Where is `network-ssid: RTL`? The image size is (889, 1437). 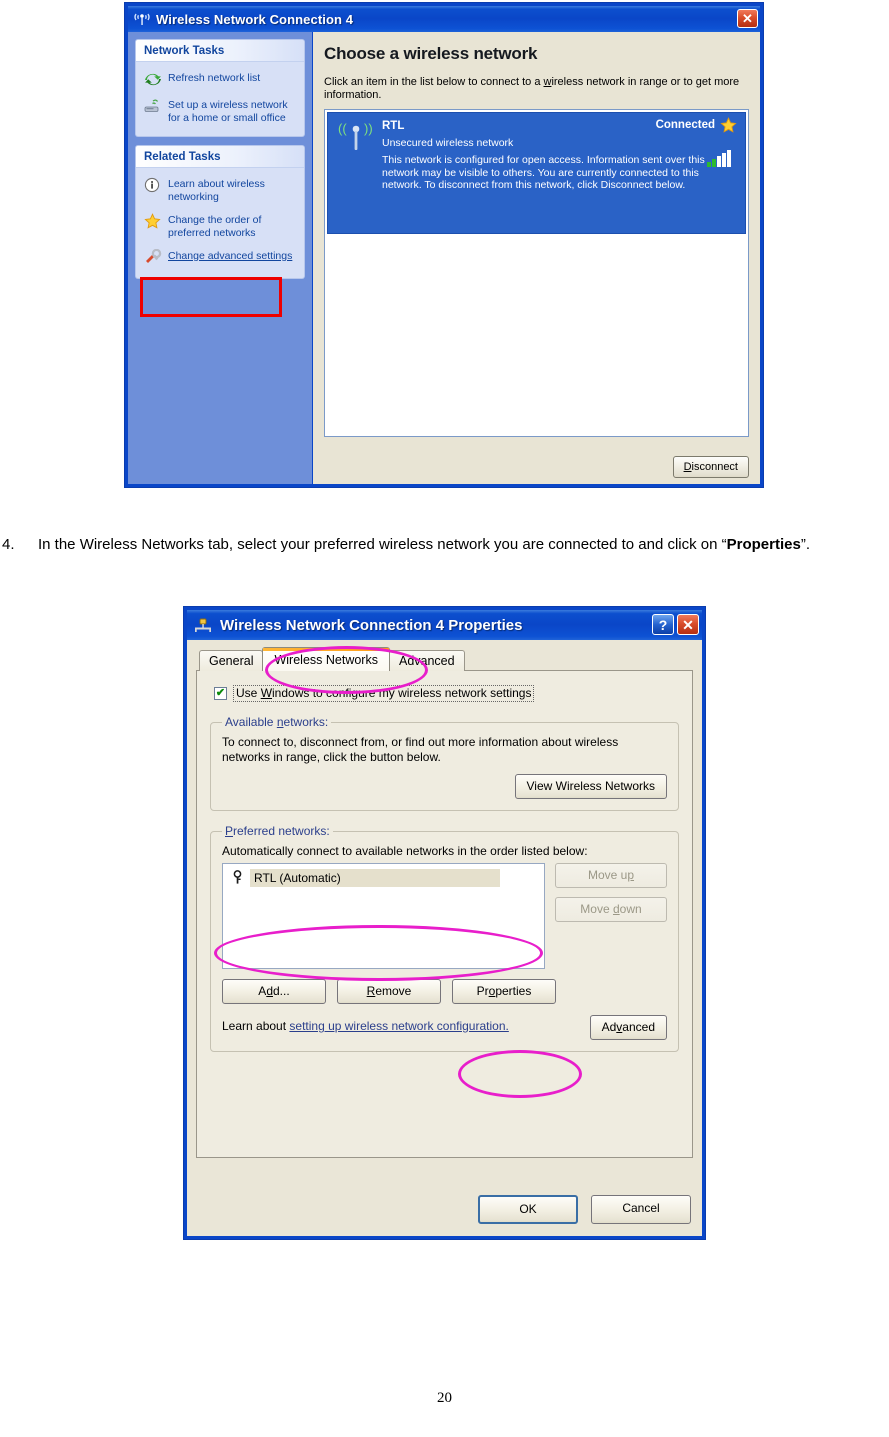 network-ssid: RTL is located at coordinates (393, 126).